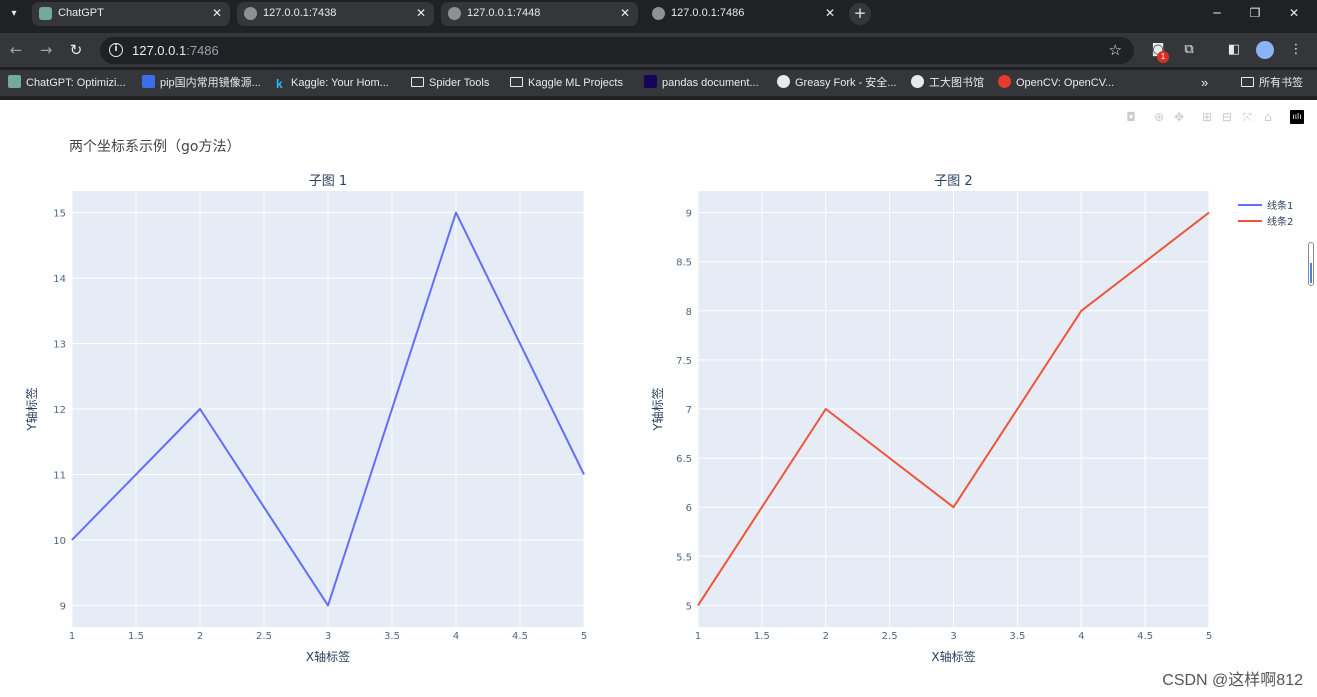 Image resolution: width=1317 pixels, height=697 pixels. Describe the element at coordinates (1234, 50) in the screenshot. I see `side-panel-icon: ◧` at that location.